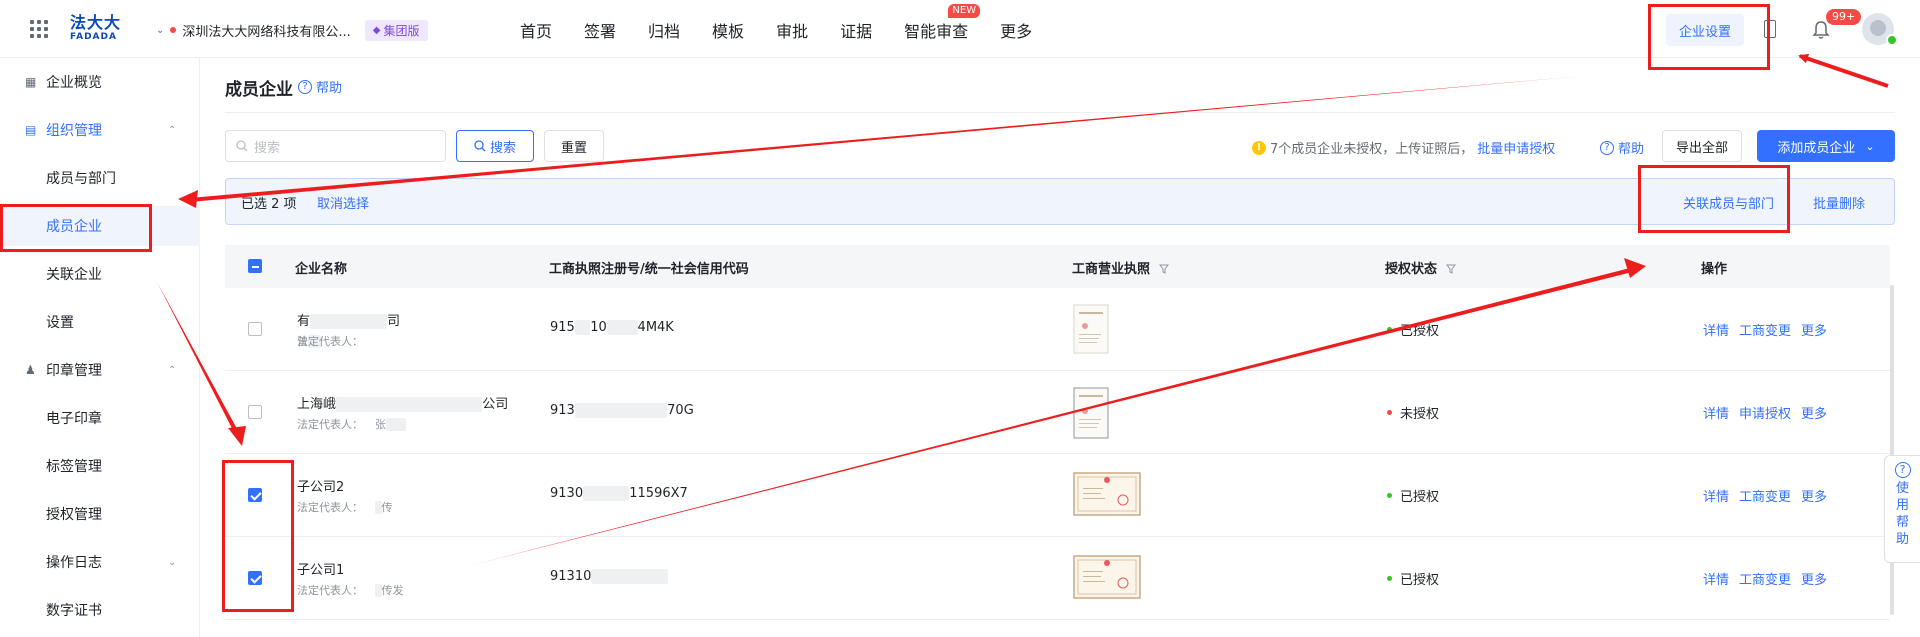 The image size is (1920, 637). What do you see at coordinates (172, 562) in the screenshot?
I see `chevron-down-icon: ⌄` at bounding box center [172, 562].